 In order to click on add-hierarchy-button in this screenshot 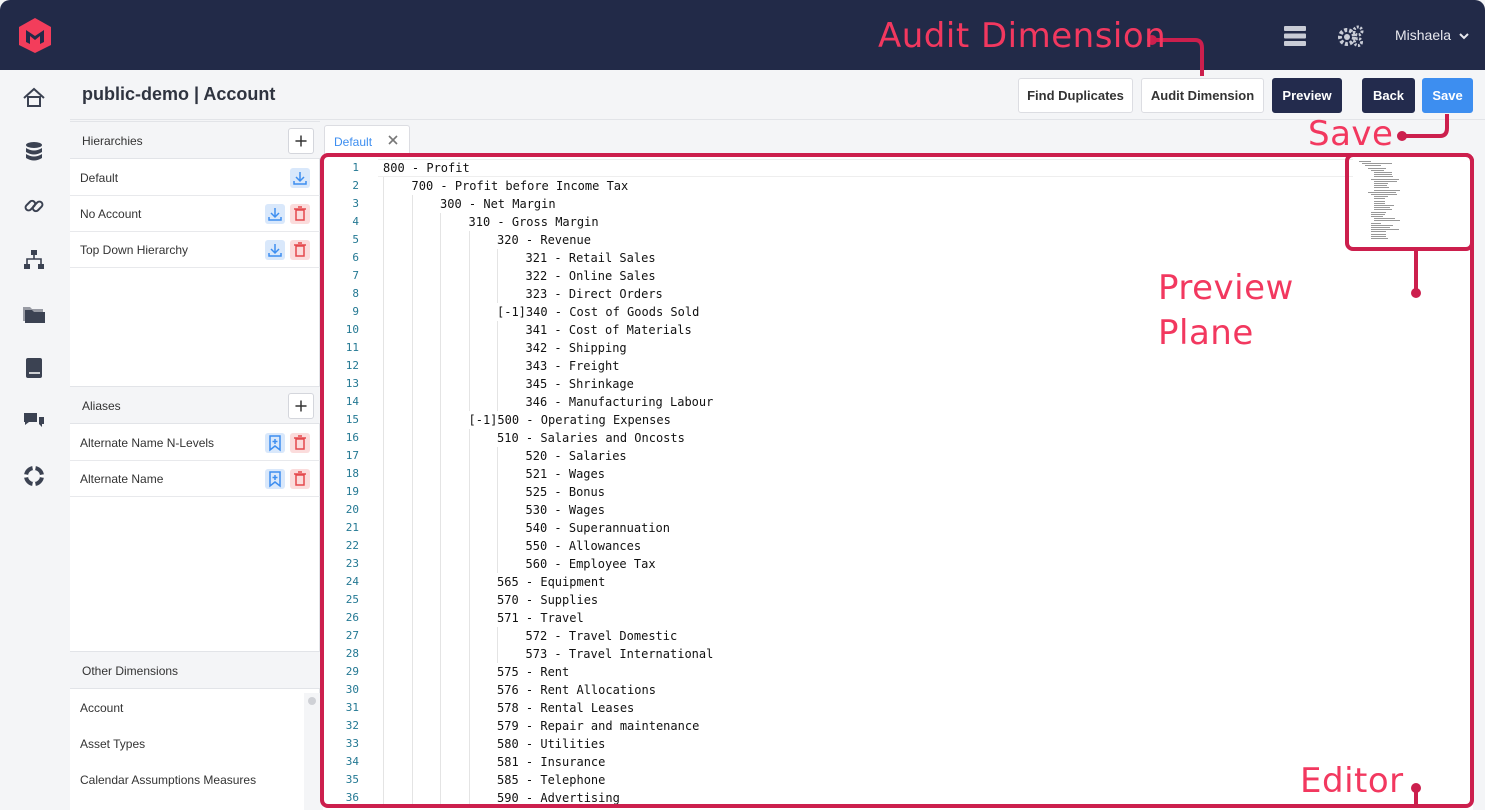, I will do `click(301, 141)`.